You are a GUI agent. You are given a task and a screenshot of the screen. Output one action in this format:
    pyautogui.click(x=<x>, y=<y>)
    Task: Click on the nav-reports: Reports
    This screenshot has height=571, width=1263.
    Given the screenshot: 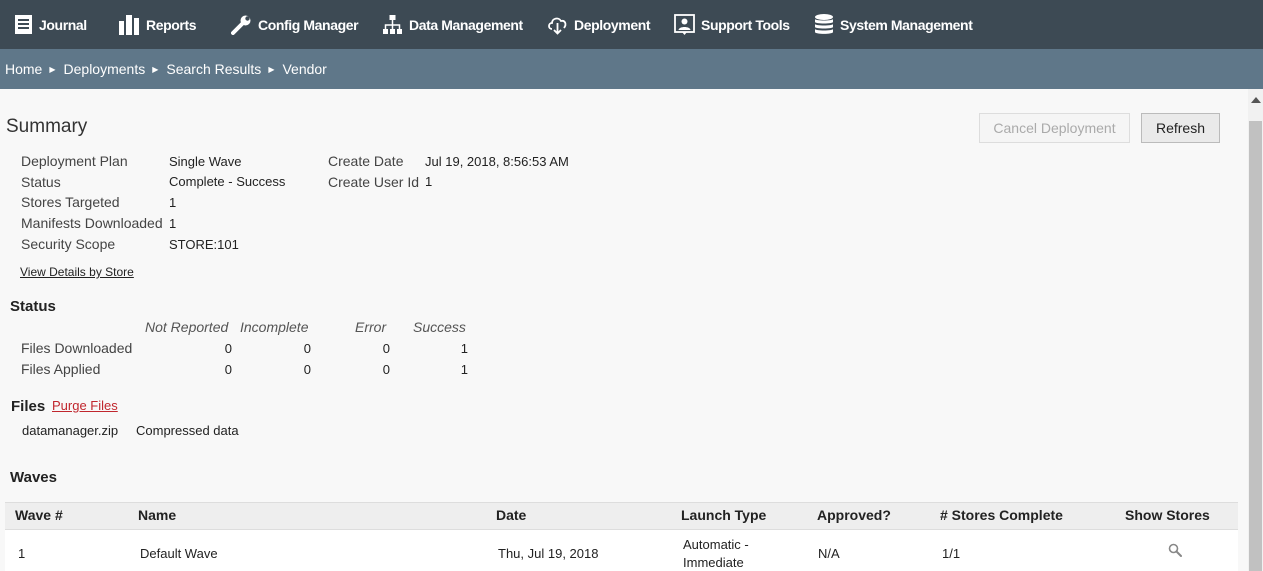 What is the action you would take?
    pyautogui.click(x=157, y=24)
    